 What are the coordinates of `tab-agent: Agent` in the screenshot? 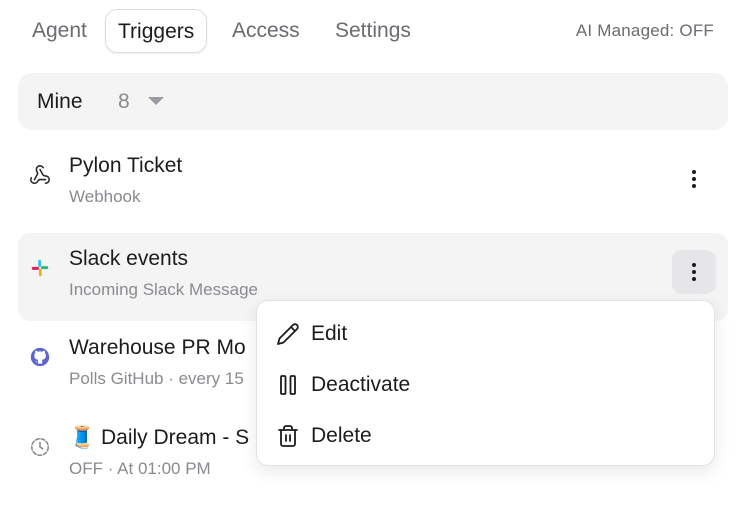 It's located at (59, 31).